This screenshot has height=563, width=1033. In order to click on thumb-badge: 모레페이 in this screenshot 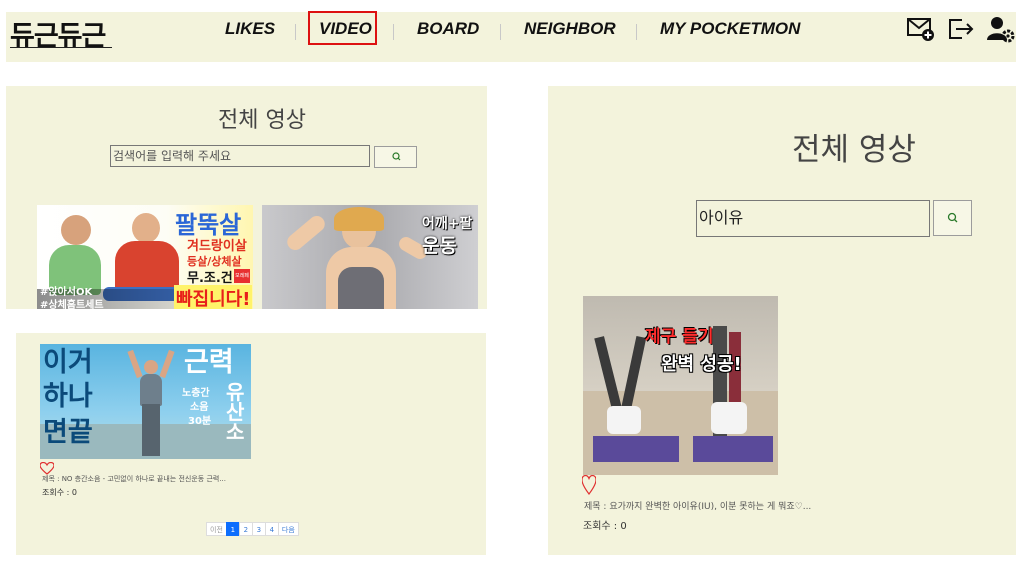, I will do `click(242, 281)`.